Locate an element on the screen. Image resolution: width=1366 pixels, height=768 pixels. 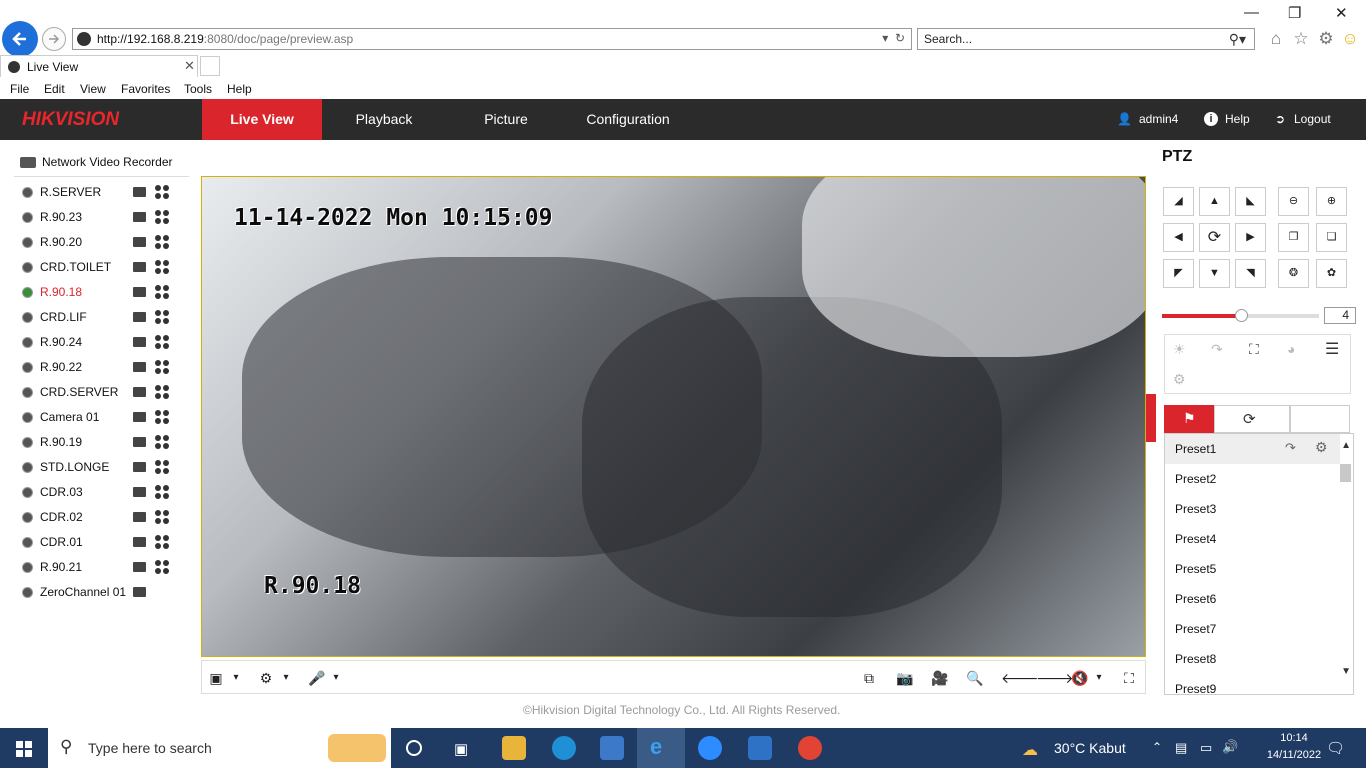
preset-item: Preset7 is located at coordinates (1252, 629).